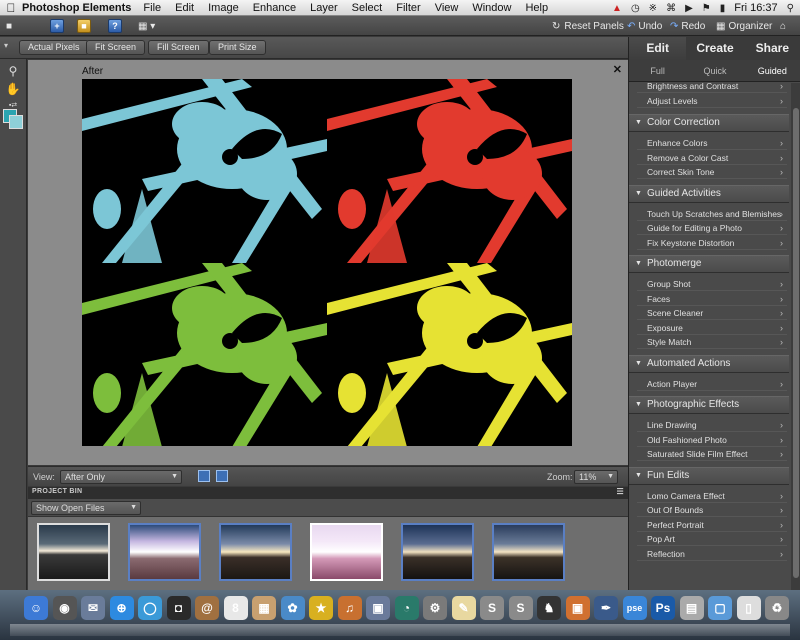 The image size is (800, 640). I want to click on app-s2-icon: S, so click(520, 608).